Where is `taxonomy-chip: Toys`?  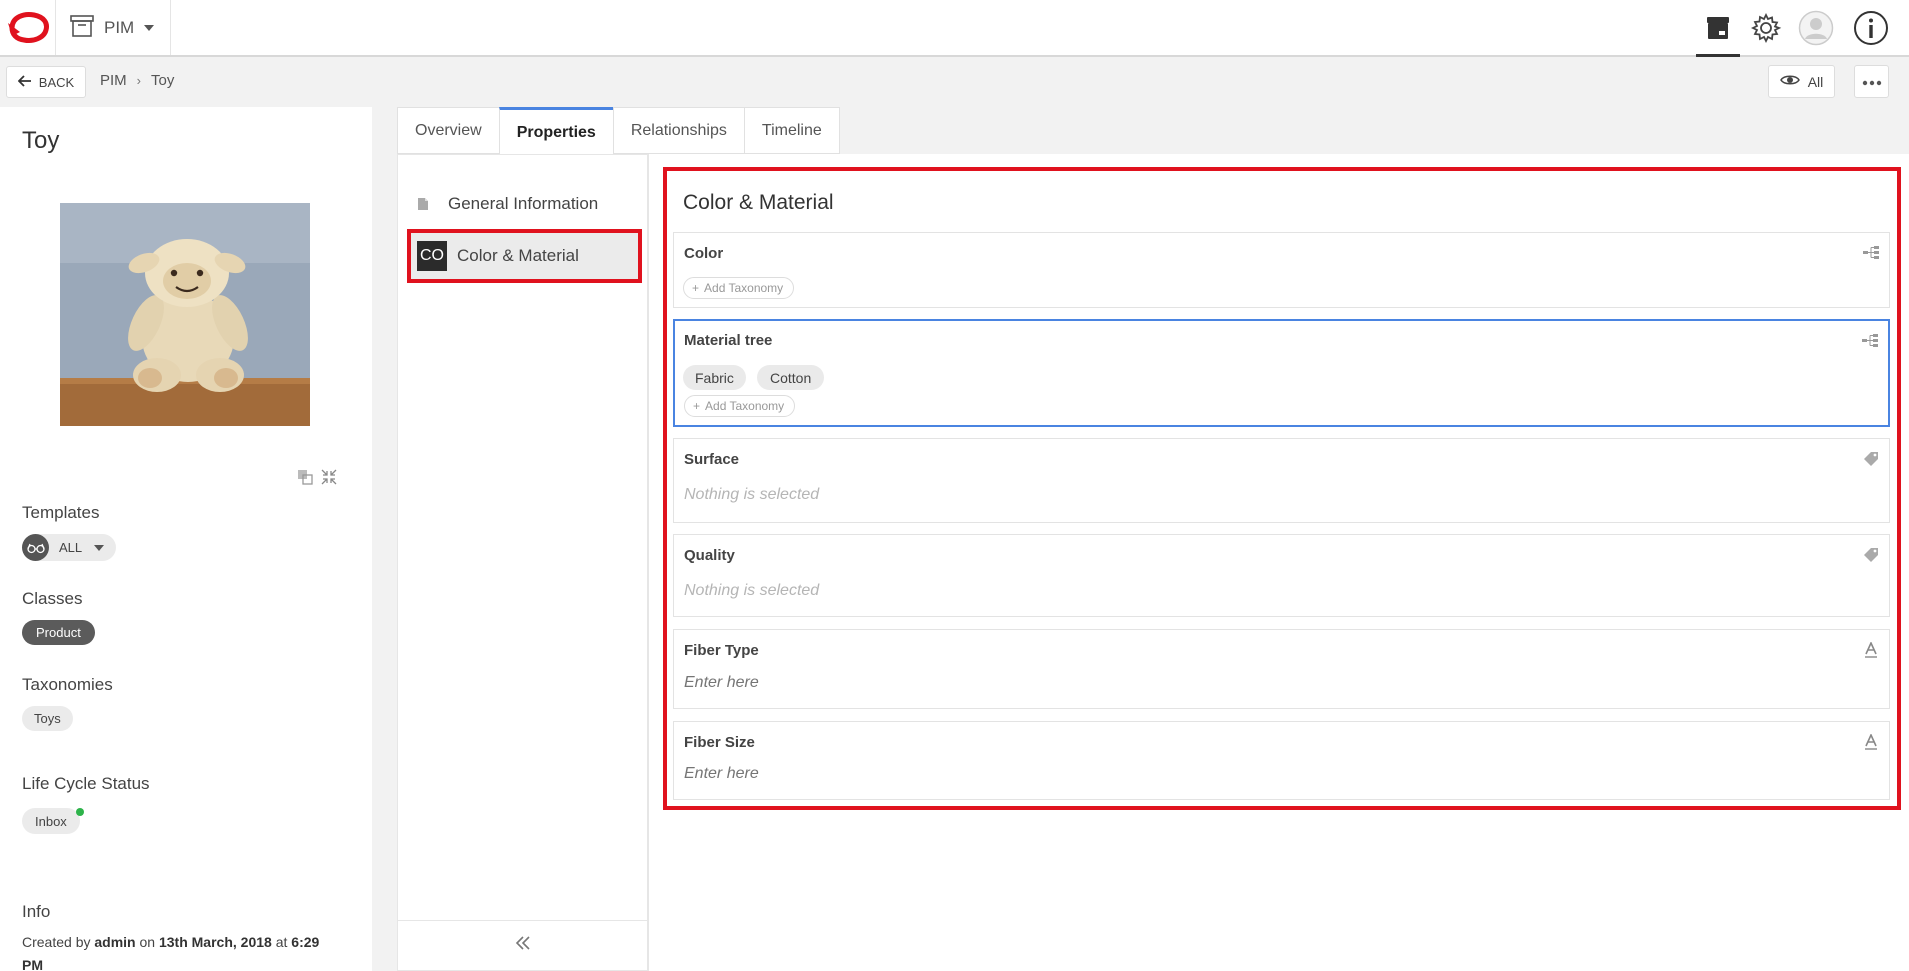 taxonomy-chip: Toys is located at coordinates (47, 718).